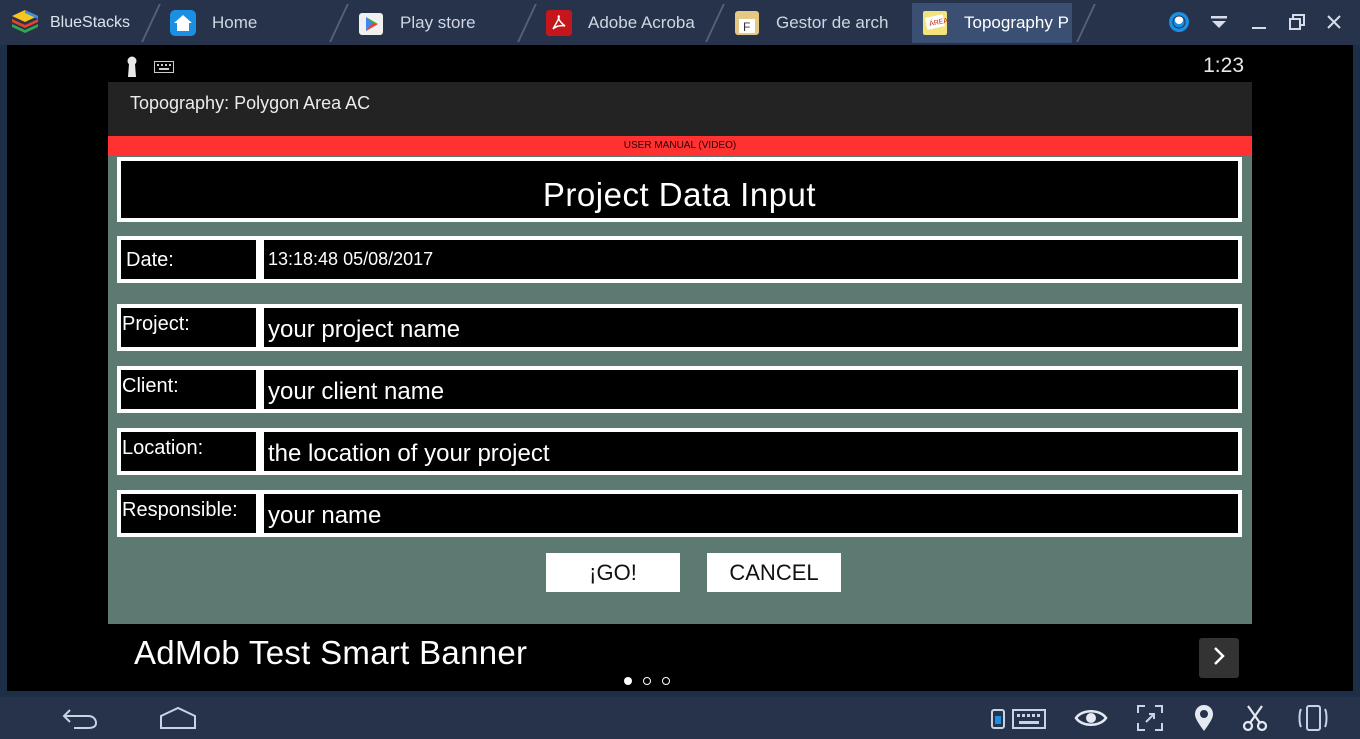 Image resolution: width=1360 pixels, height=739 pixels. I want to click on location-input: the location of your project, so click(751, 451).